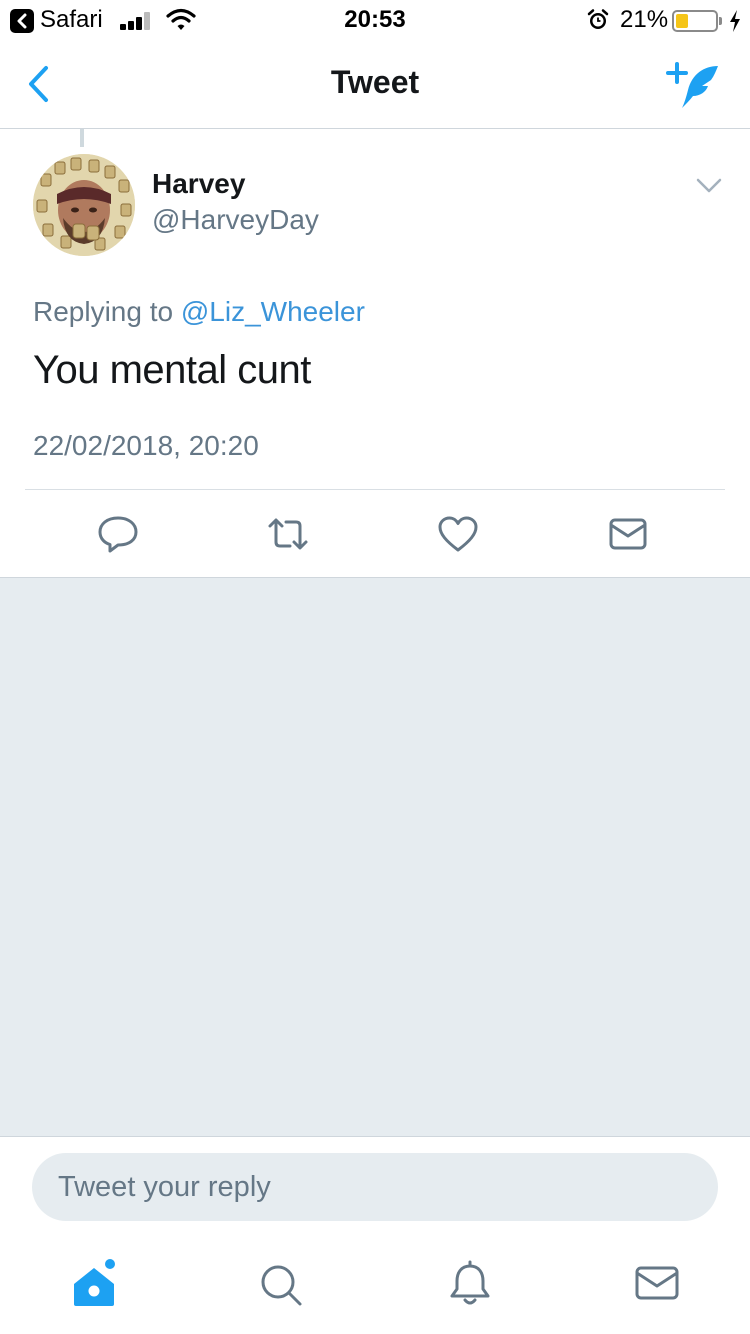  I want to click on tab-messages, so click(657, 1283).